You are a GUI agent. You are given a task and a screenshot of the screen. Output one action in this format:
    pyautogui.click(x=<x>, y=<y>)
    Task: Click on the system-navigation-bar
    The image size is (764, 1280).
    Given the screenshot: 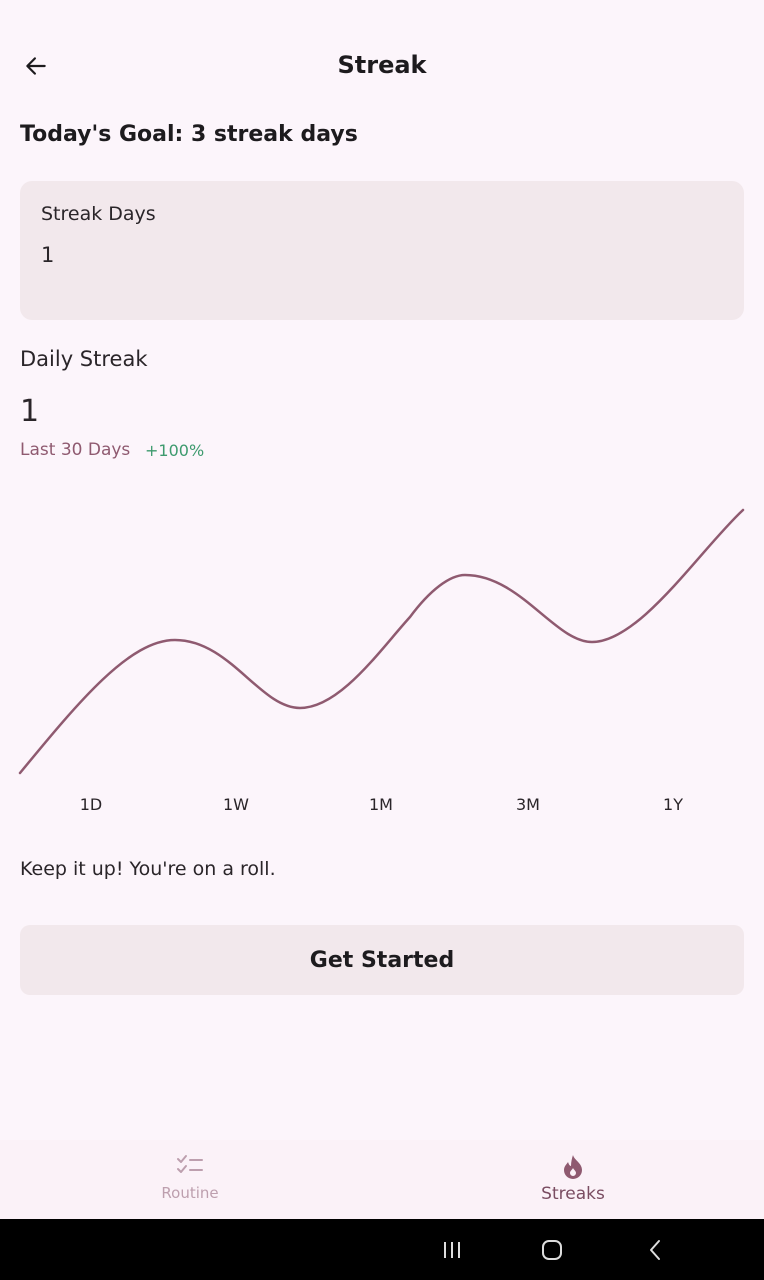 What is the action you would take?
    pyautogui.click(x=382, y=1249)
    